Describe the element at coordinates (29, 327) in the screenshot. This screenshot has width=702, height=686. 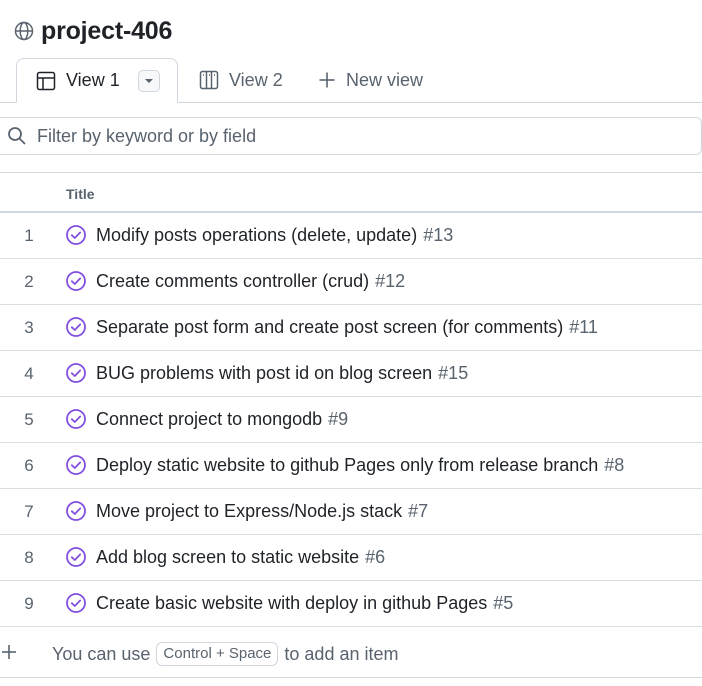
I see `row-number: 3` at that location.